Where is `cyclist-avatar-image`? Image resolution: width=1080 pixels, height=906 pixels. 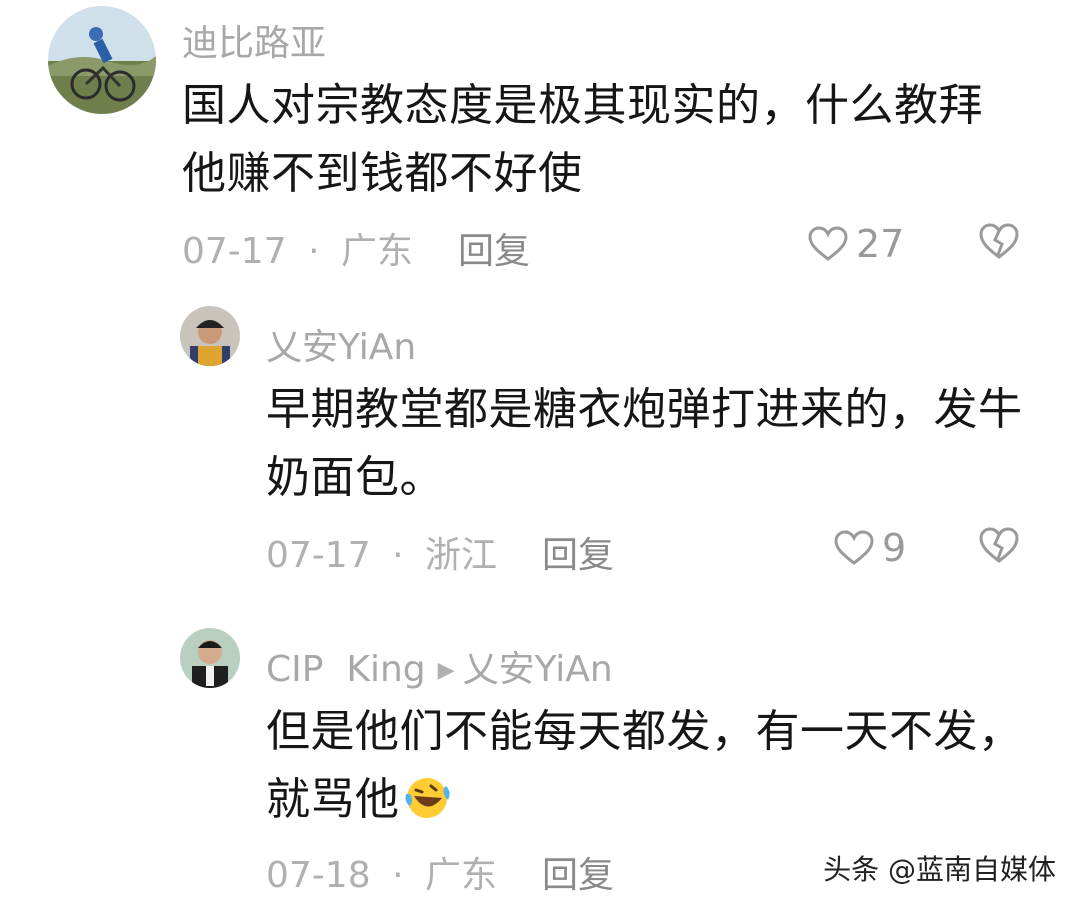
cyclist-avatar-image is located at coordinates (102, 60).